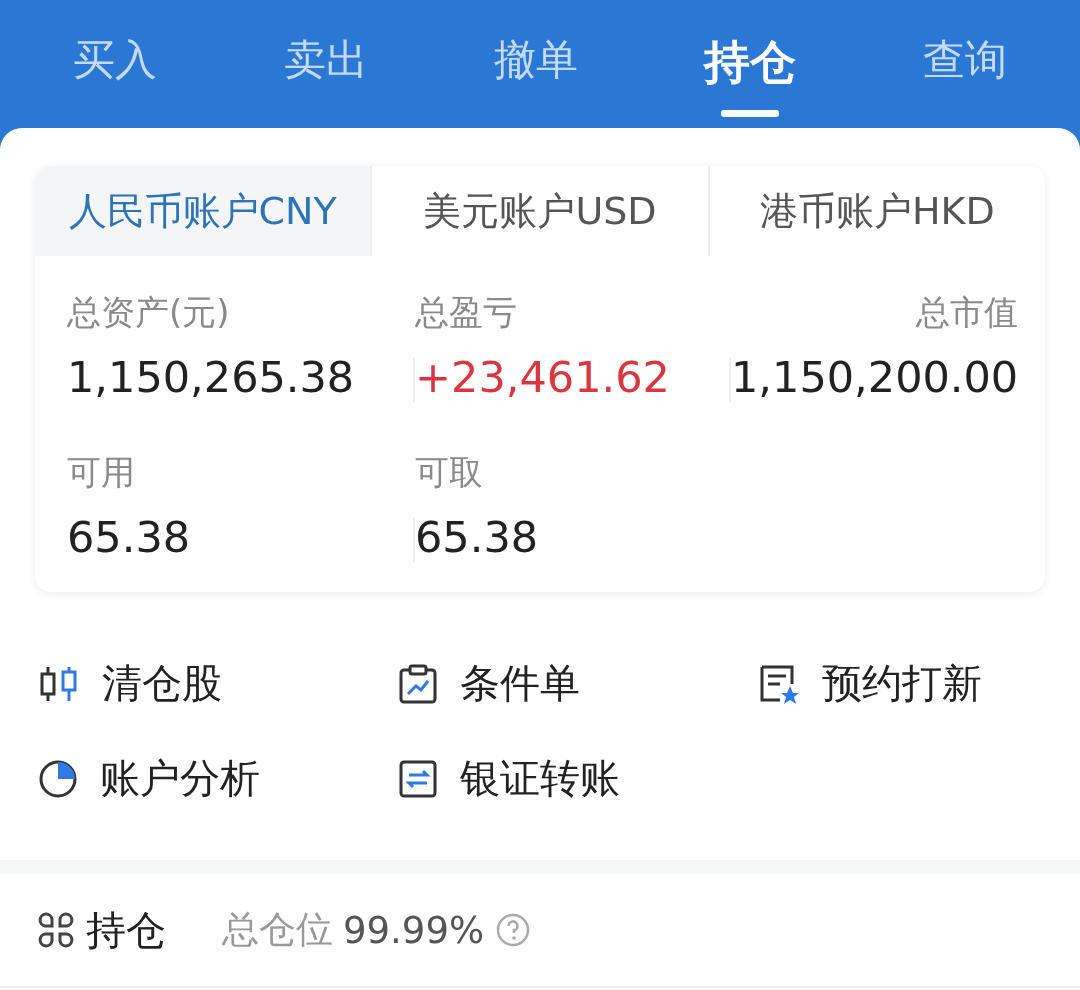 The image size is (1080, 990). I want to click on help-icon, so click(513, 930).